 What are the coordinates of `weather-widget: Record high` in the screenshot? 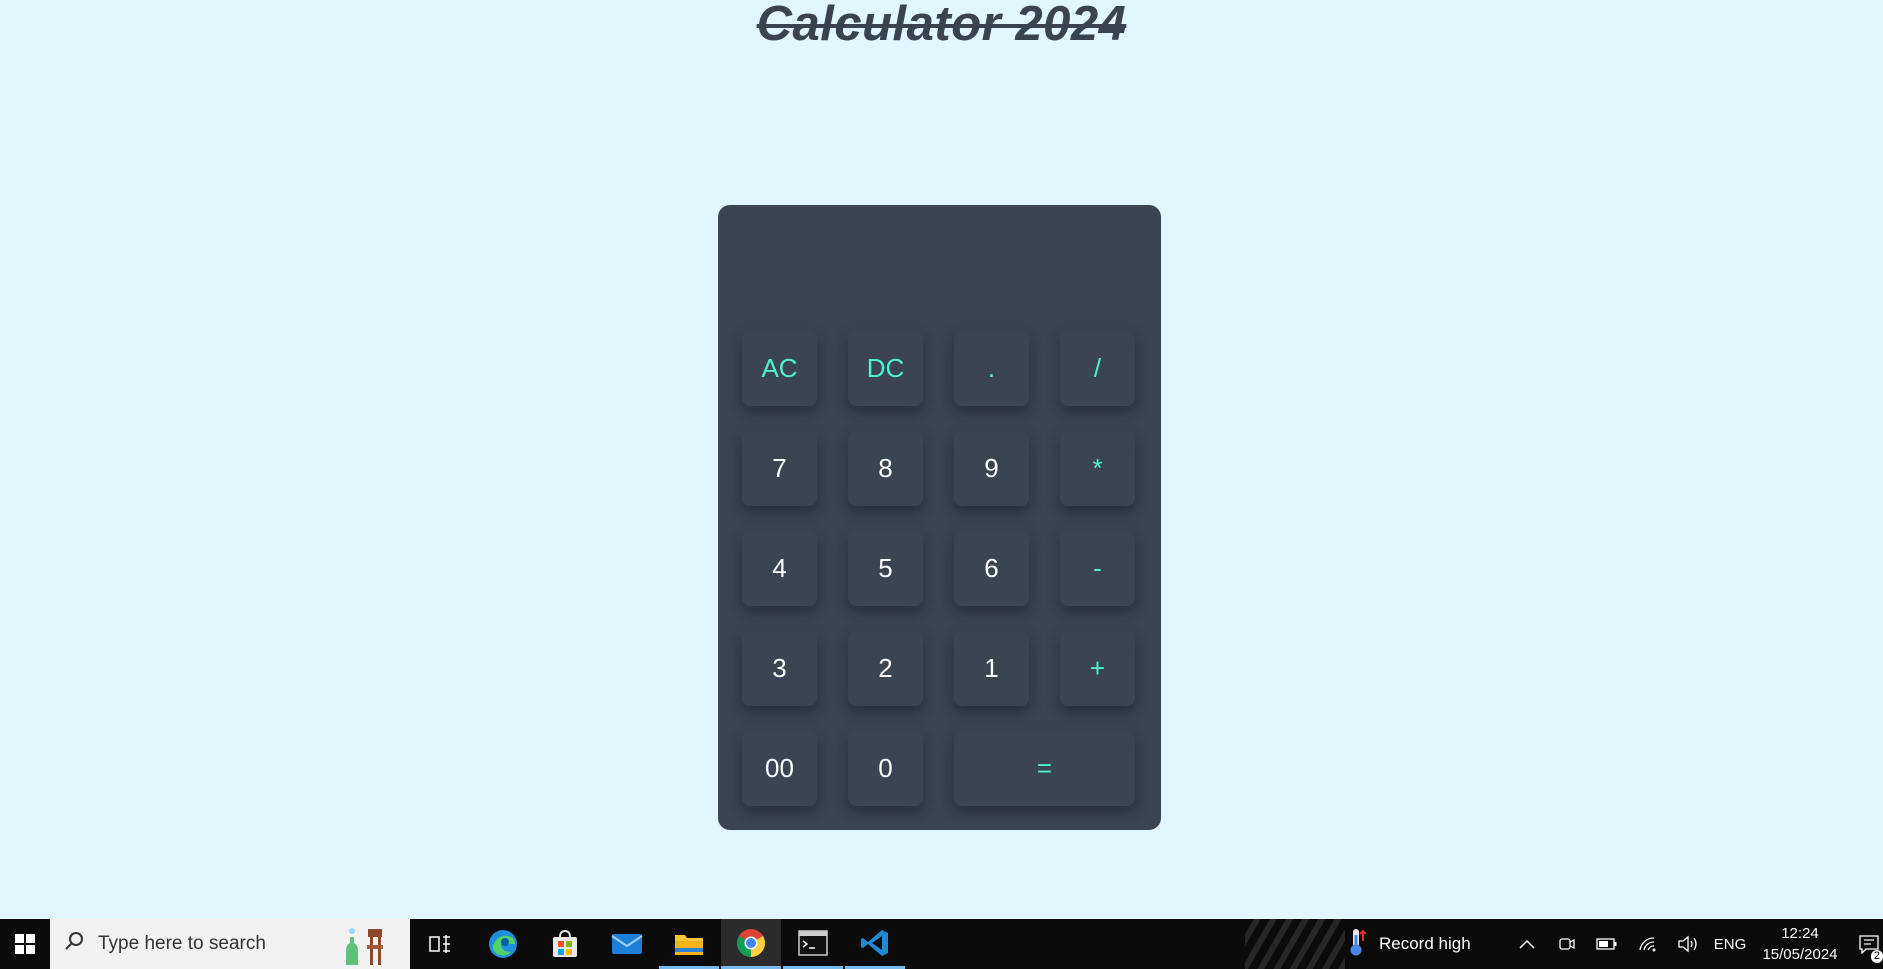 It's located at (1425, 944).